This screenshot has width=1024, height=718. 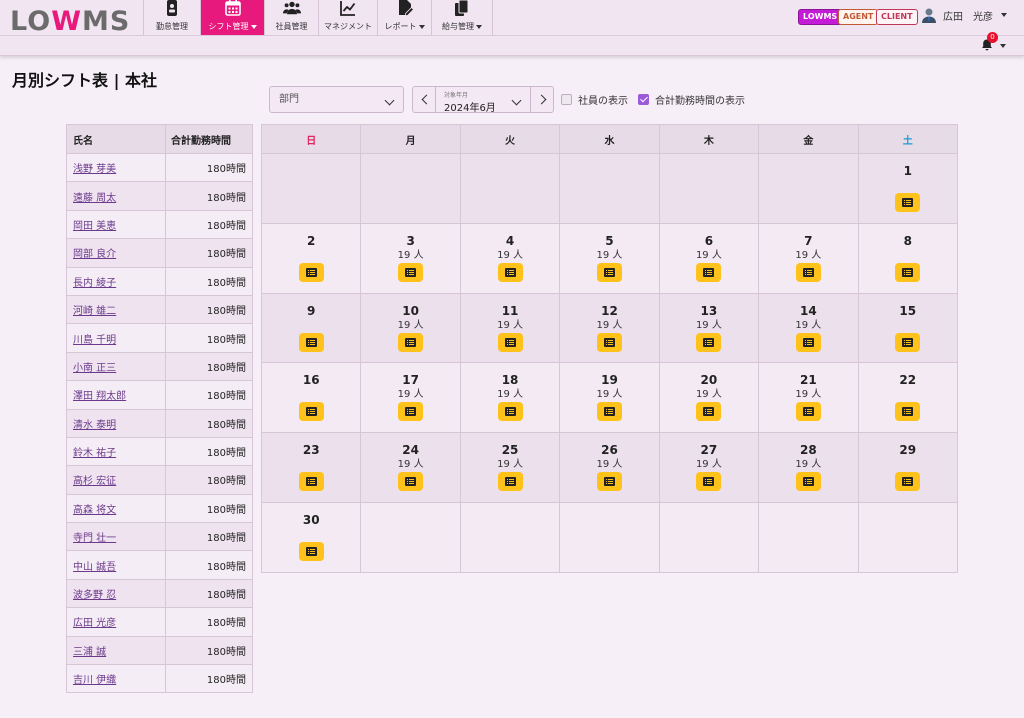 What do you see at coordinates (94, 595) in the screenshot?
I see `staff-name-link: 波多野 忍` at bounding box center [94, 595].